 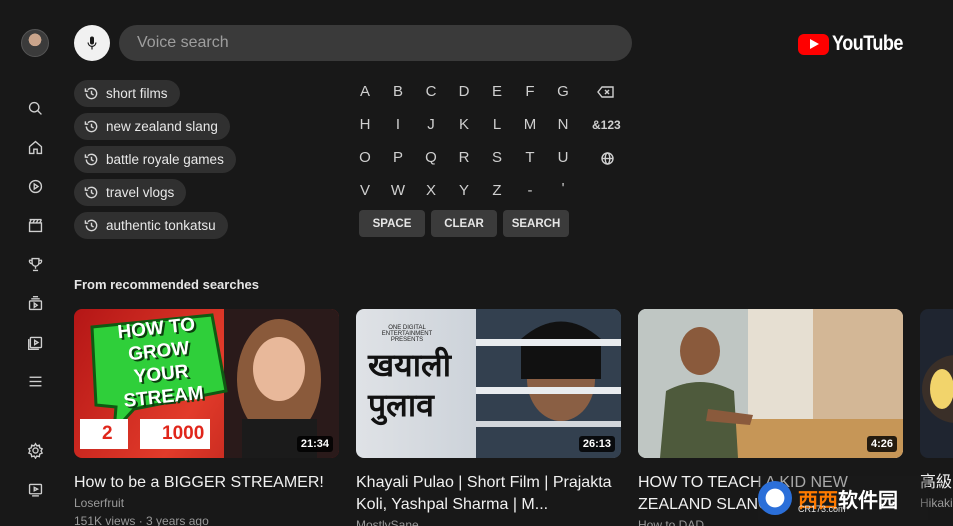 What do you see at coordinates (410, 365) in the screenshot?
I see `thumbnail-text: खयाली` at bounding box center [410, 365].